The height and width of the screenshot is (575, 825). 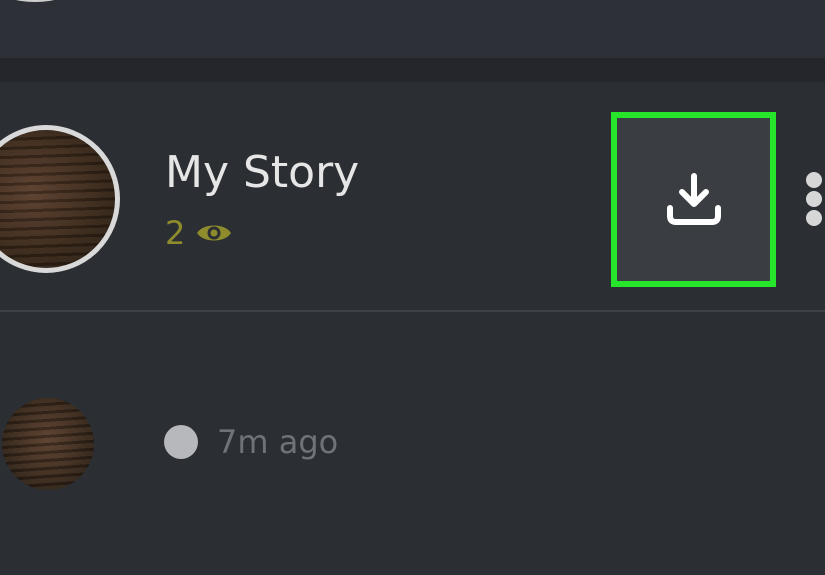 I want to click on more-dot-bottom, so click(x=814, y=218).